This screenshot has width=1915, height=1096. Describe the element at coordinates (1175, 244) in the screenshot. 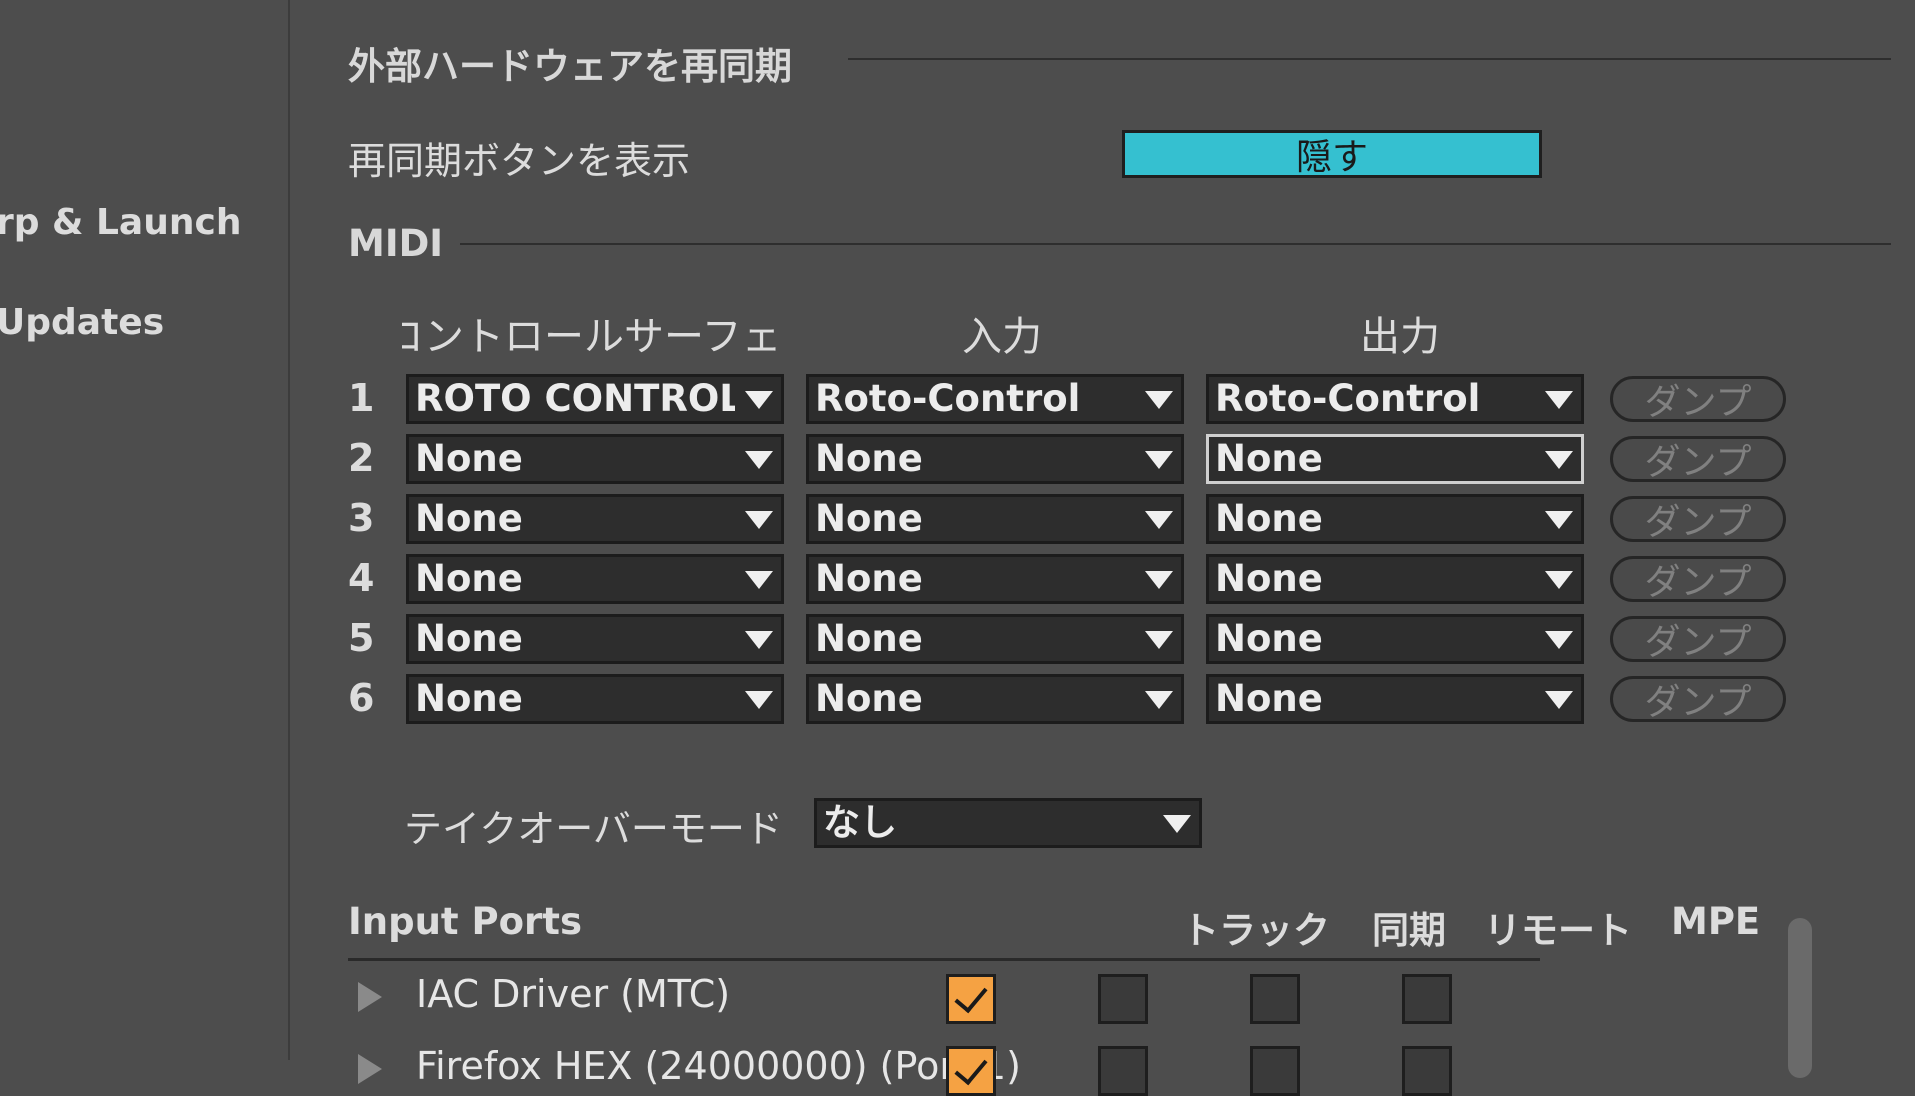

I see `midi-divider` at that location.